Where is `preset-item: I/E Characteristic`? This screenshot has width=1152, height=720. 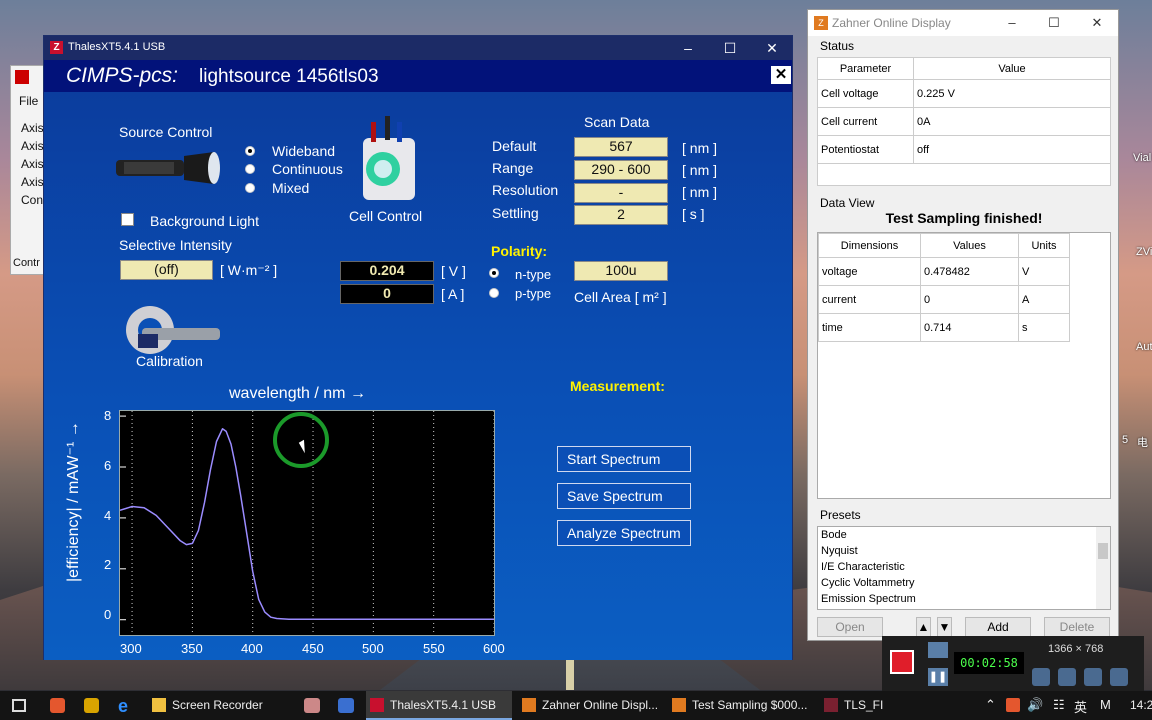 preset-item: I/E Characteristic is located at coordinates (964, 567).